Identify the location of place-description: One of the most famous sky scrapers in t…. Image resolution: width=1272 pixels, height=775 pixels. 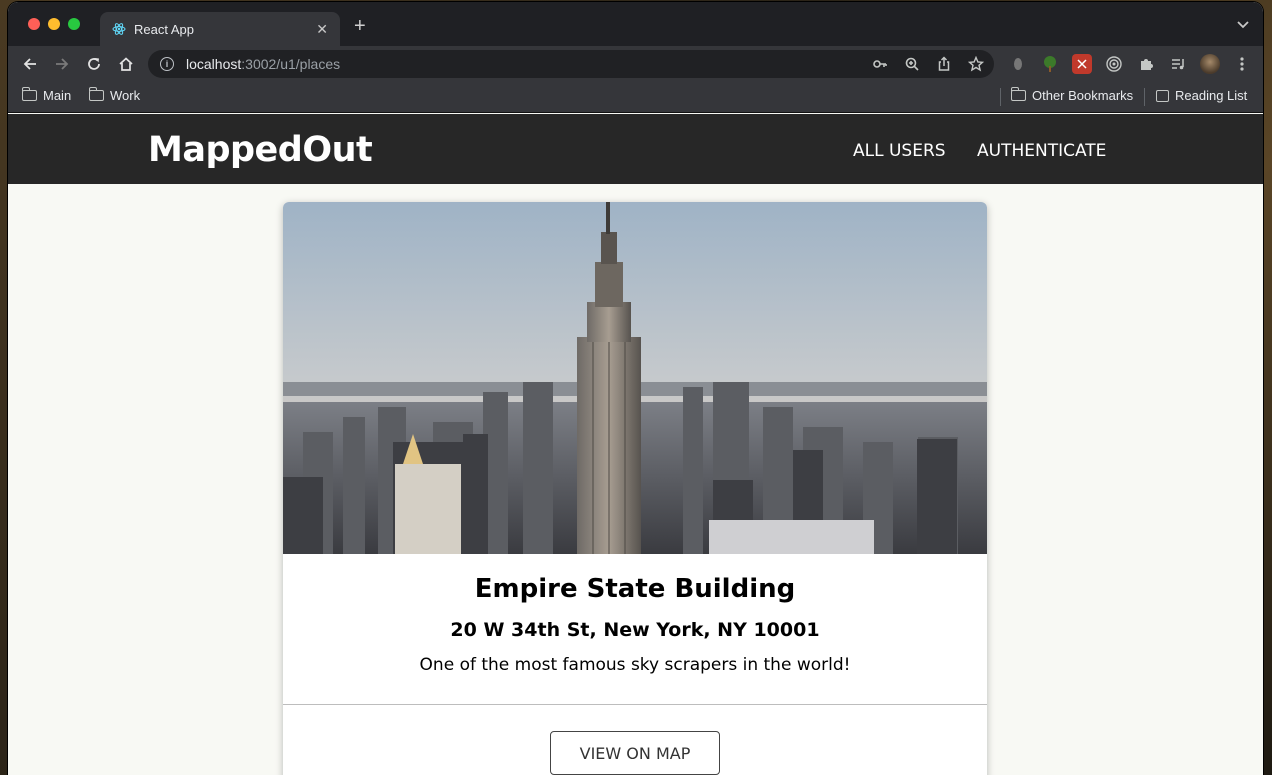
(635, 665).